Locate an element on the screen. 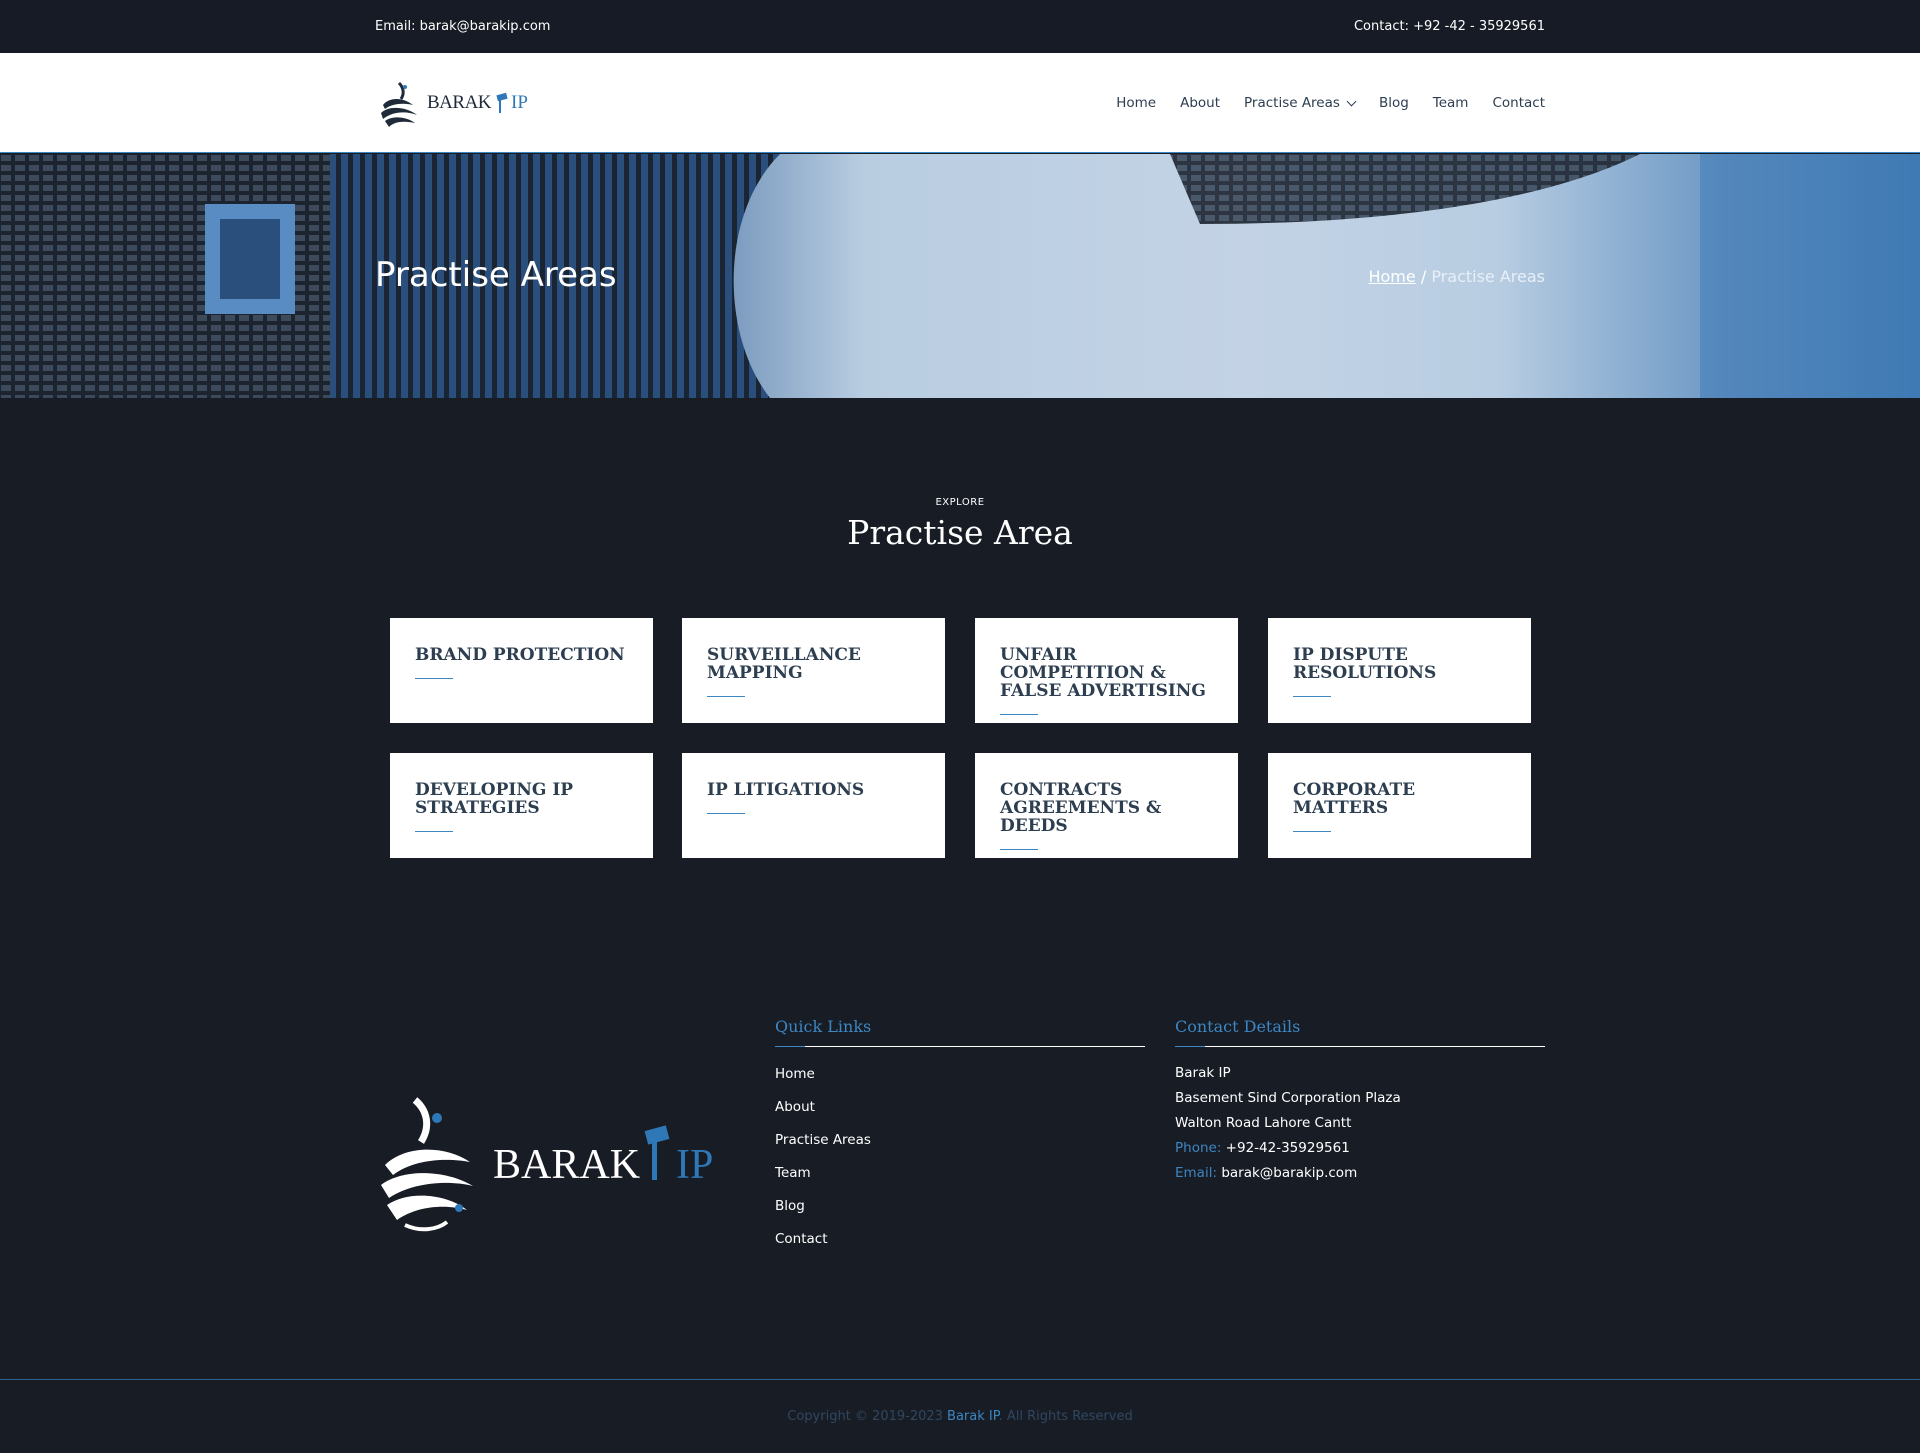  nav-contact: Contact is located at coordinates (1518, 103).